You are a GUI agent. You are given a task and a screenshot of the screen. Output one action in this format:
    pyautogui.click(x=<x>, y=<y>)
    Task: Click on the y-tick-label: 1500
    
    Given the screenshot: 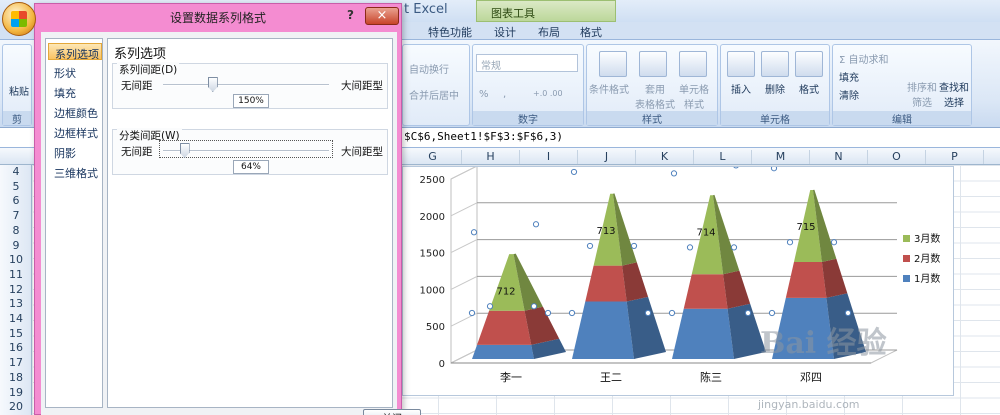 What is the action you would take?
    pyautogui.click(x=432, y=254)
    